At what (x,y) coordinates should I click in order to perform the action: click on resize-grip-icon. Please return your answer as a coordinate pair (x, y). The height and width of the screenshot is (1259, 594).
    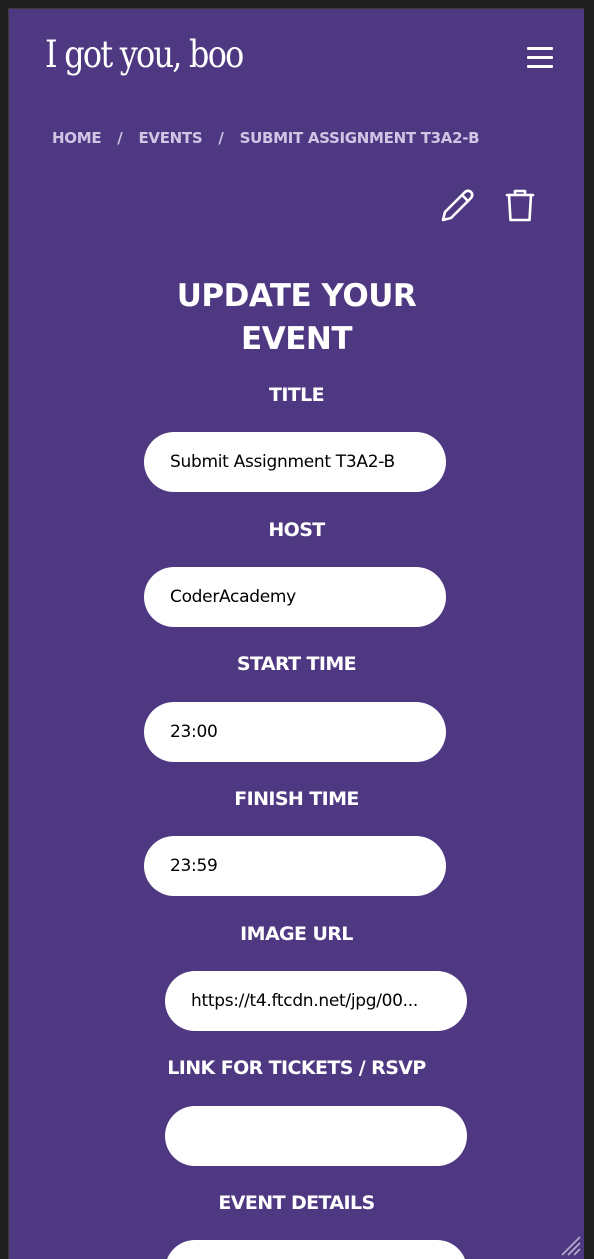
    Looking at the image, I should click on (570, 1245).